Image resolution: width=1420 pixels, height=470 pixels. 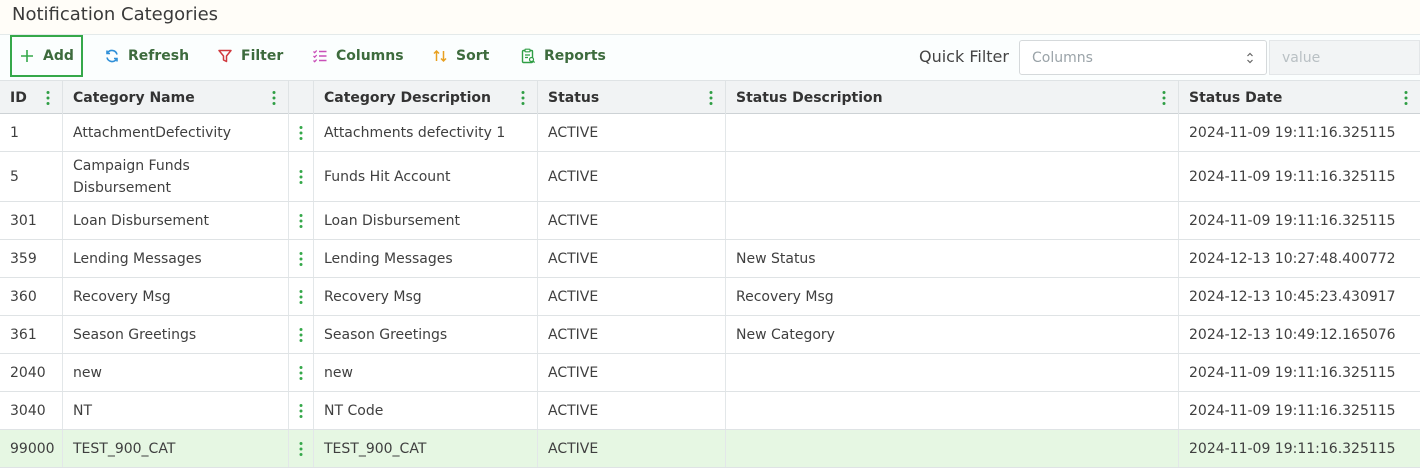 What do you see at coordinates (460, 56) in the screenshot?
I see `sort-button: Sort` at bounding box center [460, 56].